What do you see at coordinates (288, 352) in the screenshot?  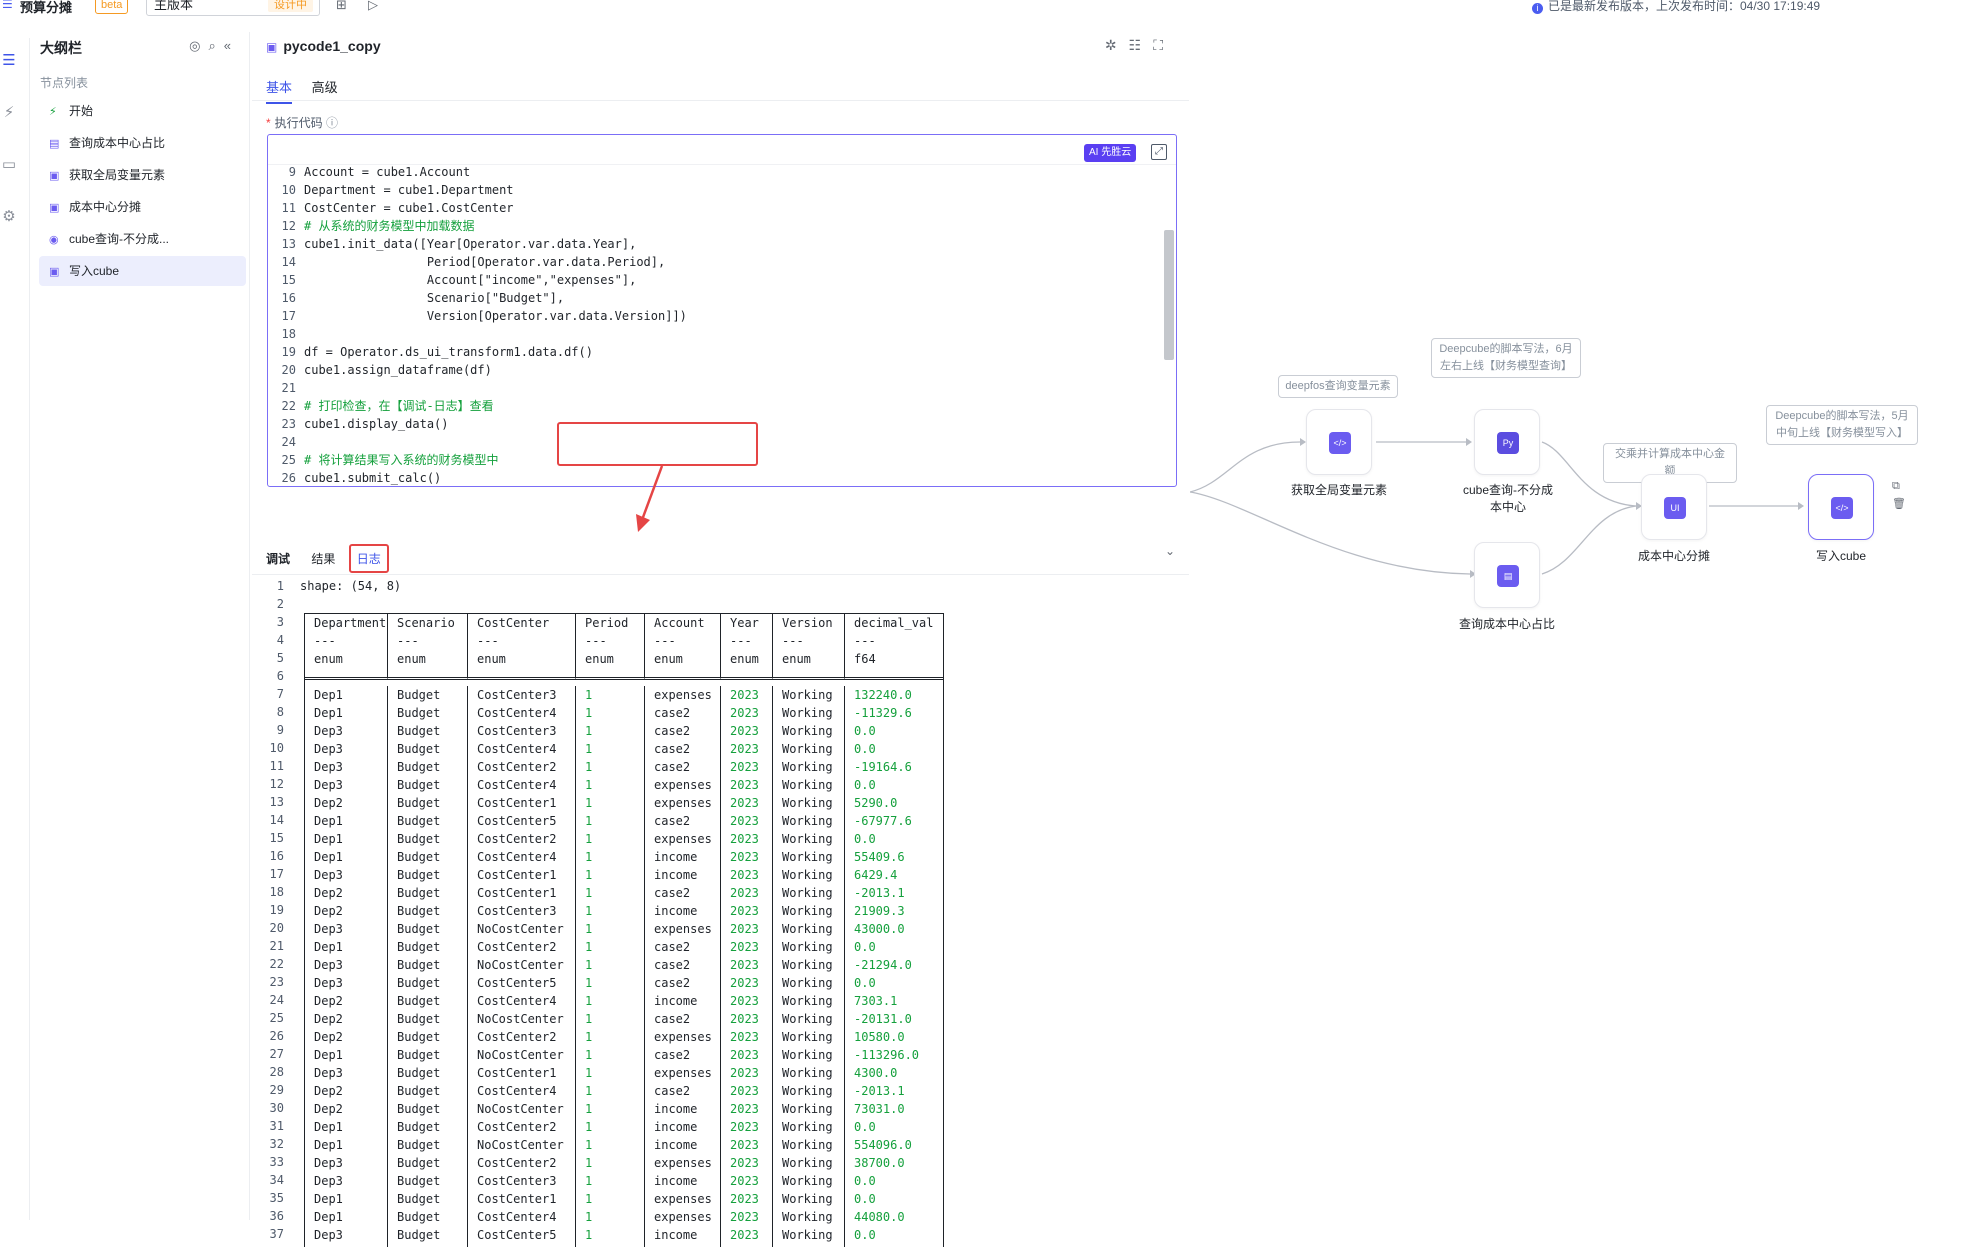 I see `line-number: 19` at bounding box center [288, 352].